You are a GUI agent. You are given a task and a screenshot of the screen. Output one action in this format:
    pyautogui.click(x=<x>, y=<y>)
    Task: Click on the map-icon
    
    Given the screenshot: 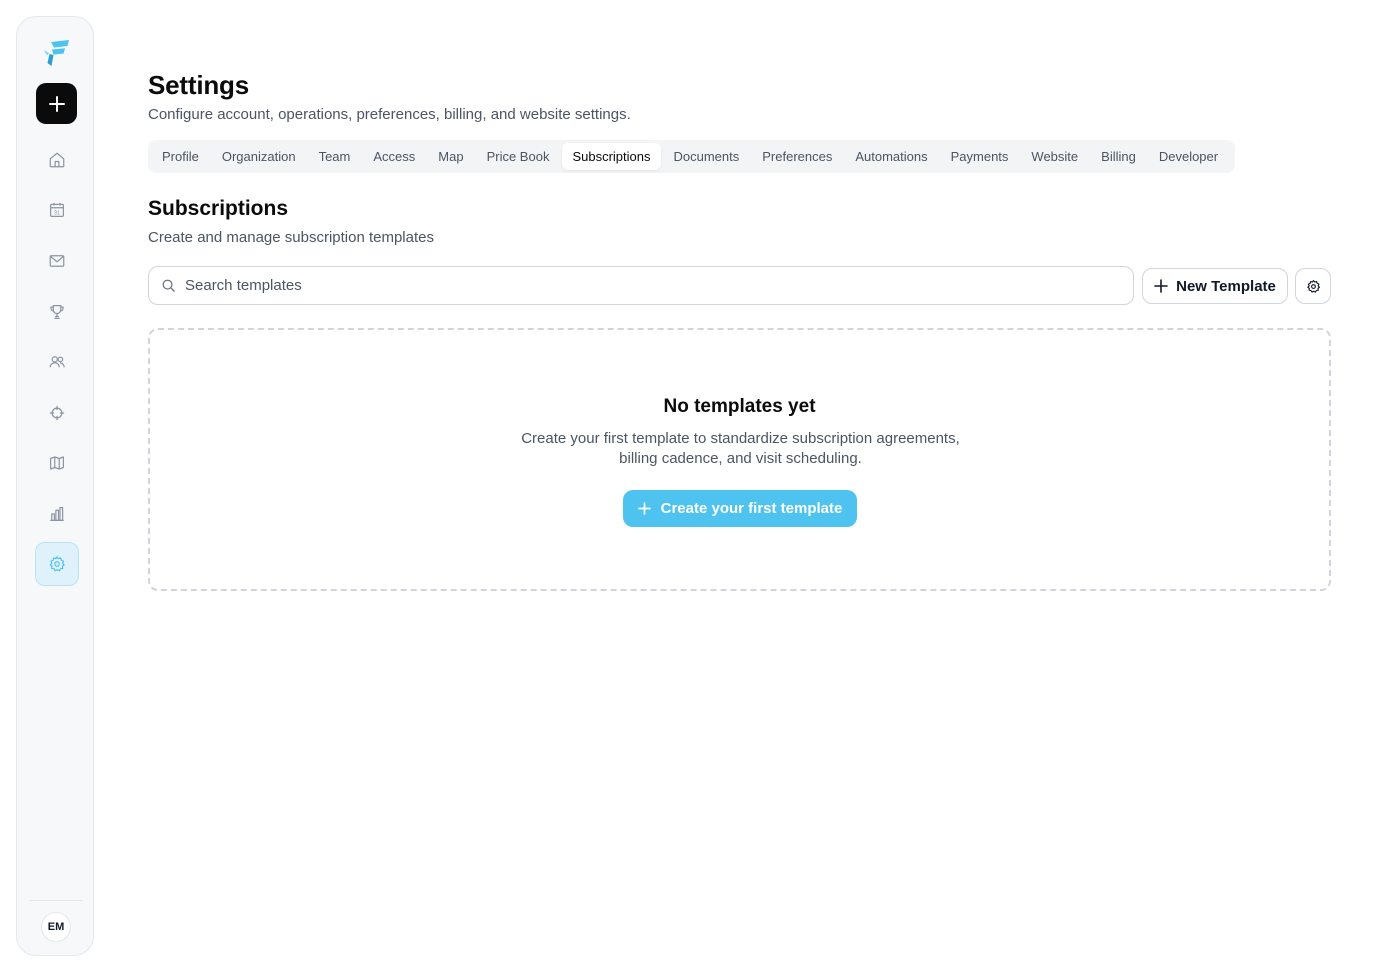 What is the action you would take?
    pyautogui.click(x=57, y=463)
    